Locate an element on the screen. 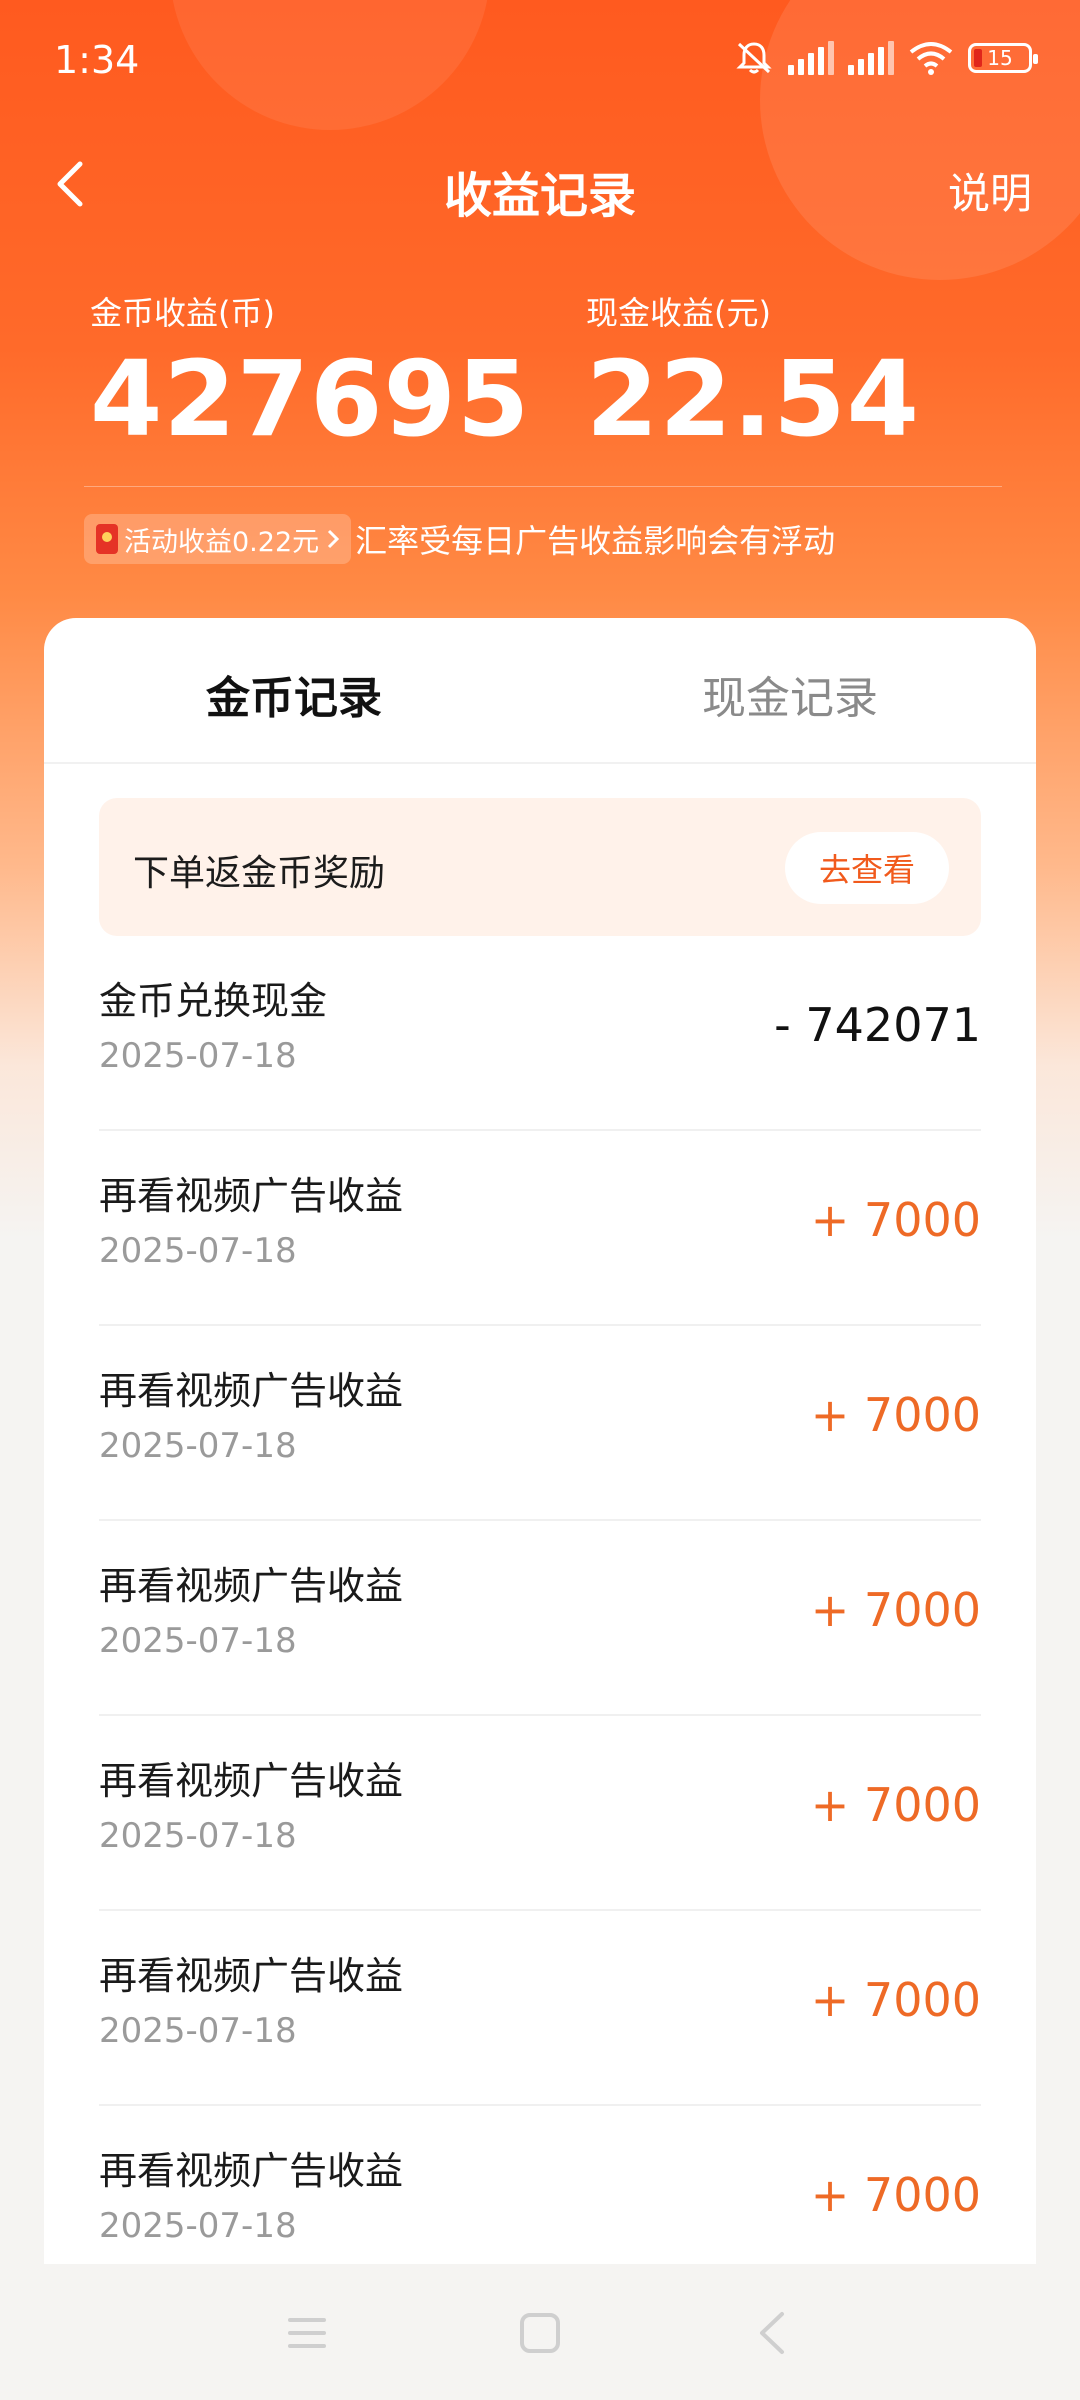  chevron-right-icon is located at coordinates (334, 539).